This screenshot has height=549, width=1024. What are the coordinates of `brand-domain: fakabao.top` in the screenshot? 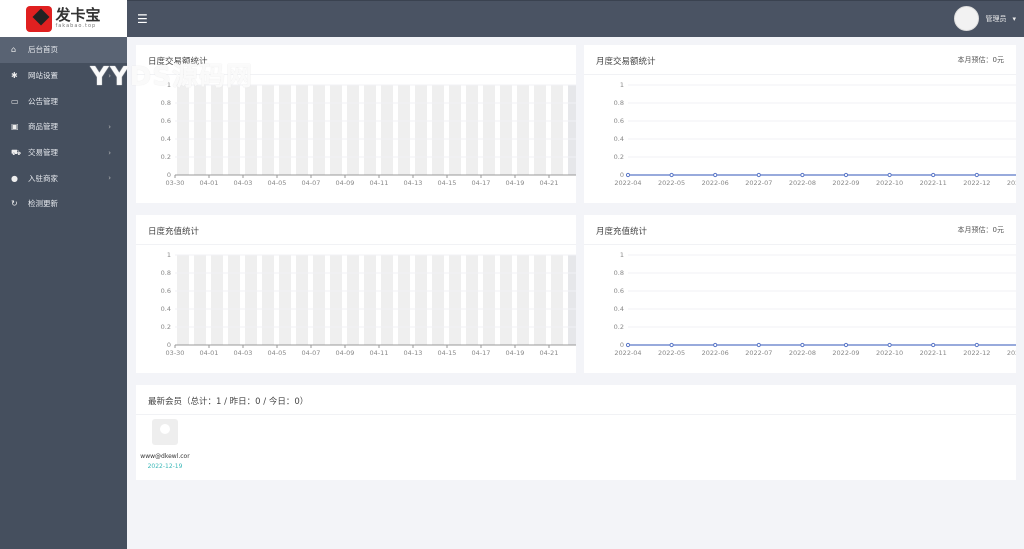 It's located at (76, 26).